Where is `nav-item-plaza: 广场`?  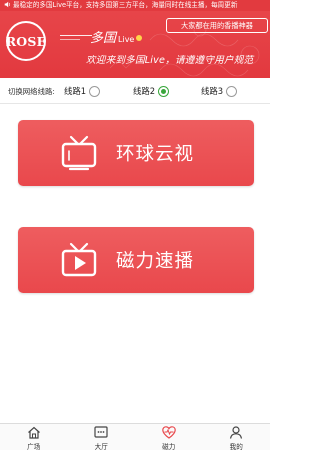
nav-item-plaza: 广场 is located at coordinates (34, 437).